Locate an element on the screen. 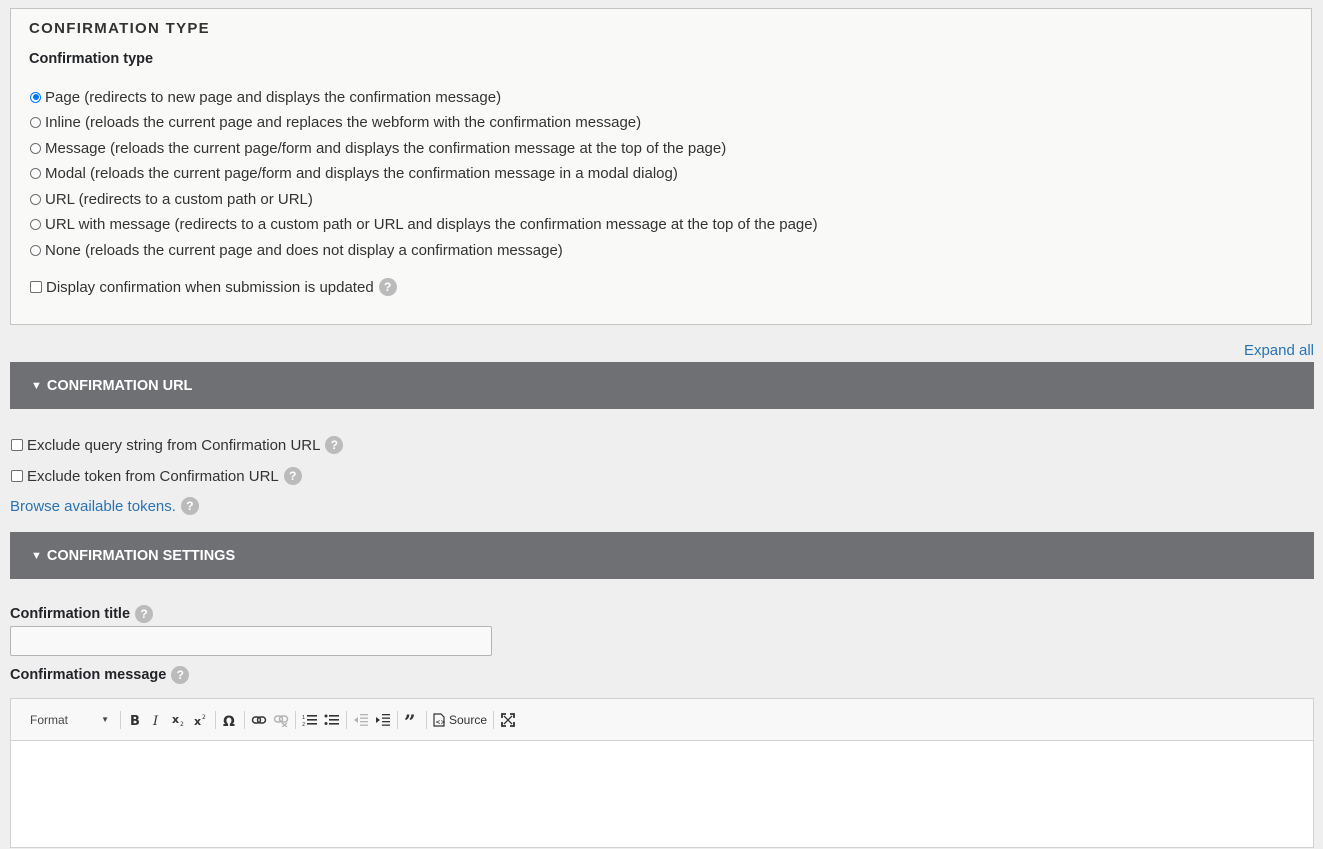 This screenshot has width=1323, height=849. confirmation-type-label: Confirmation type is located at coordinates (91, 59).